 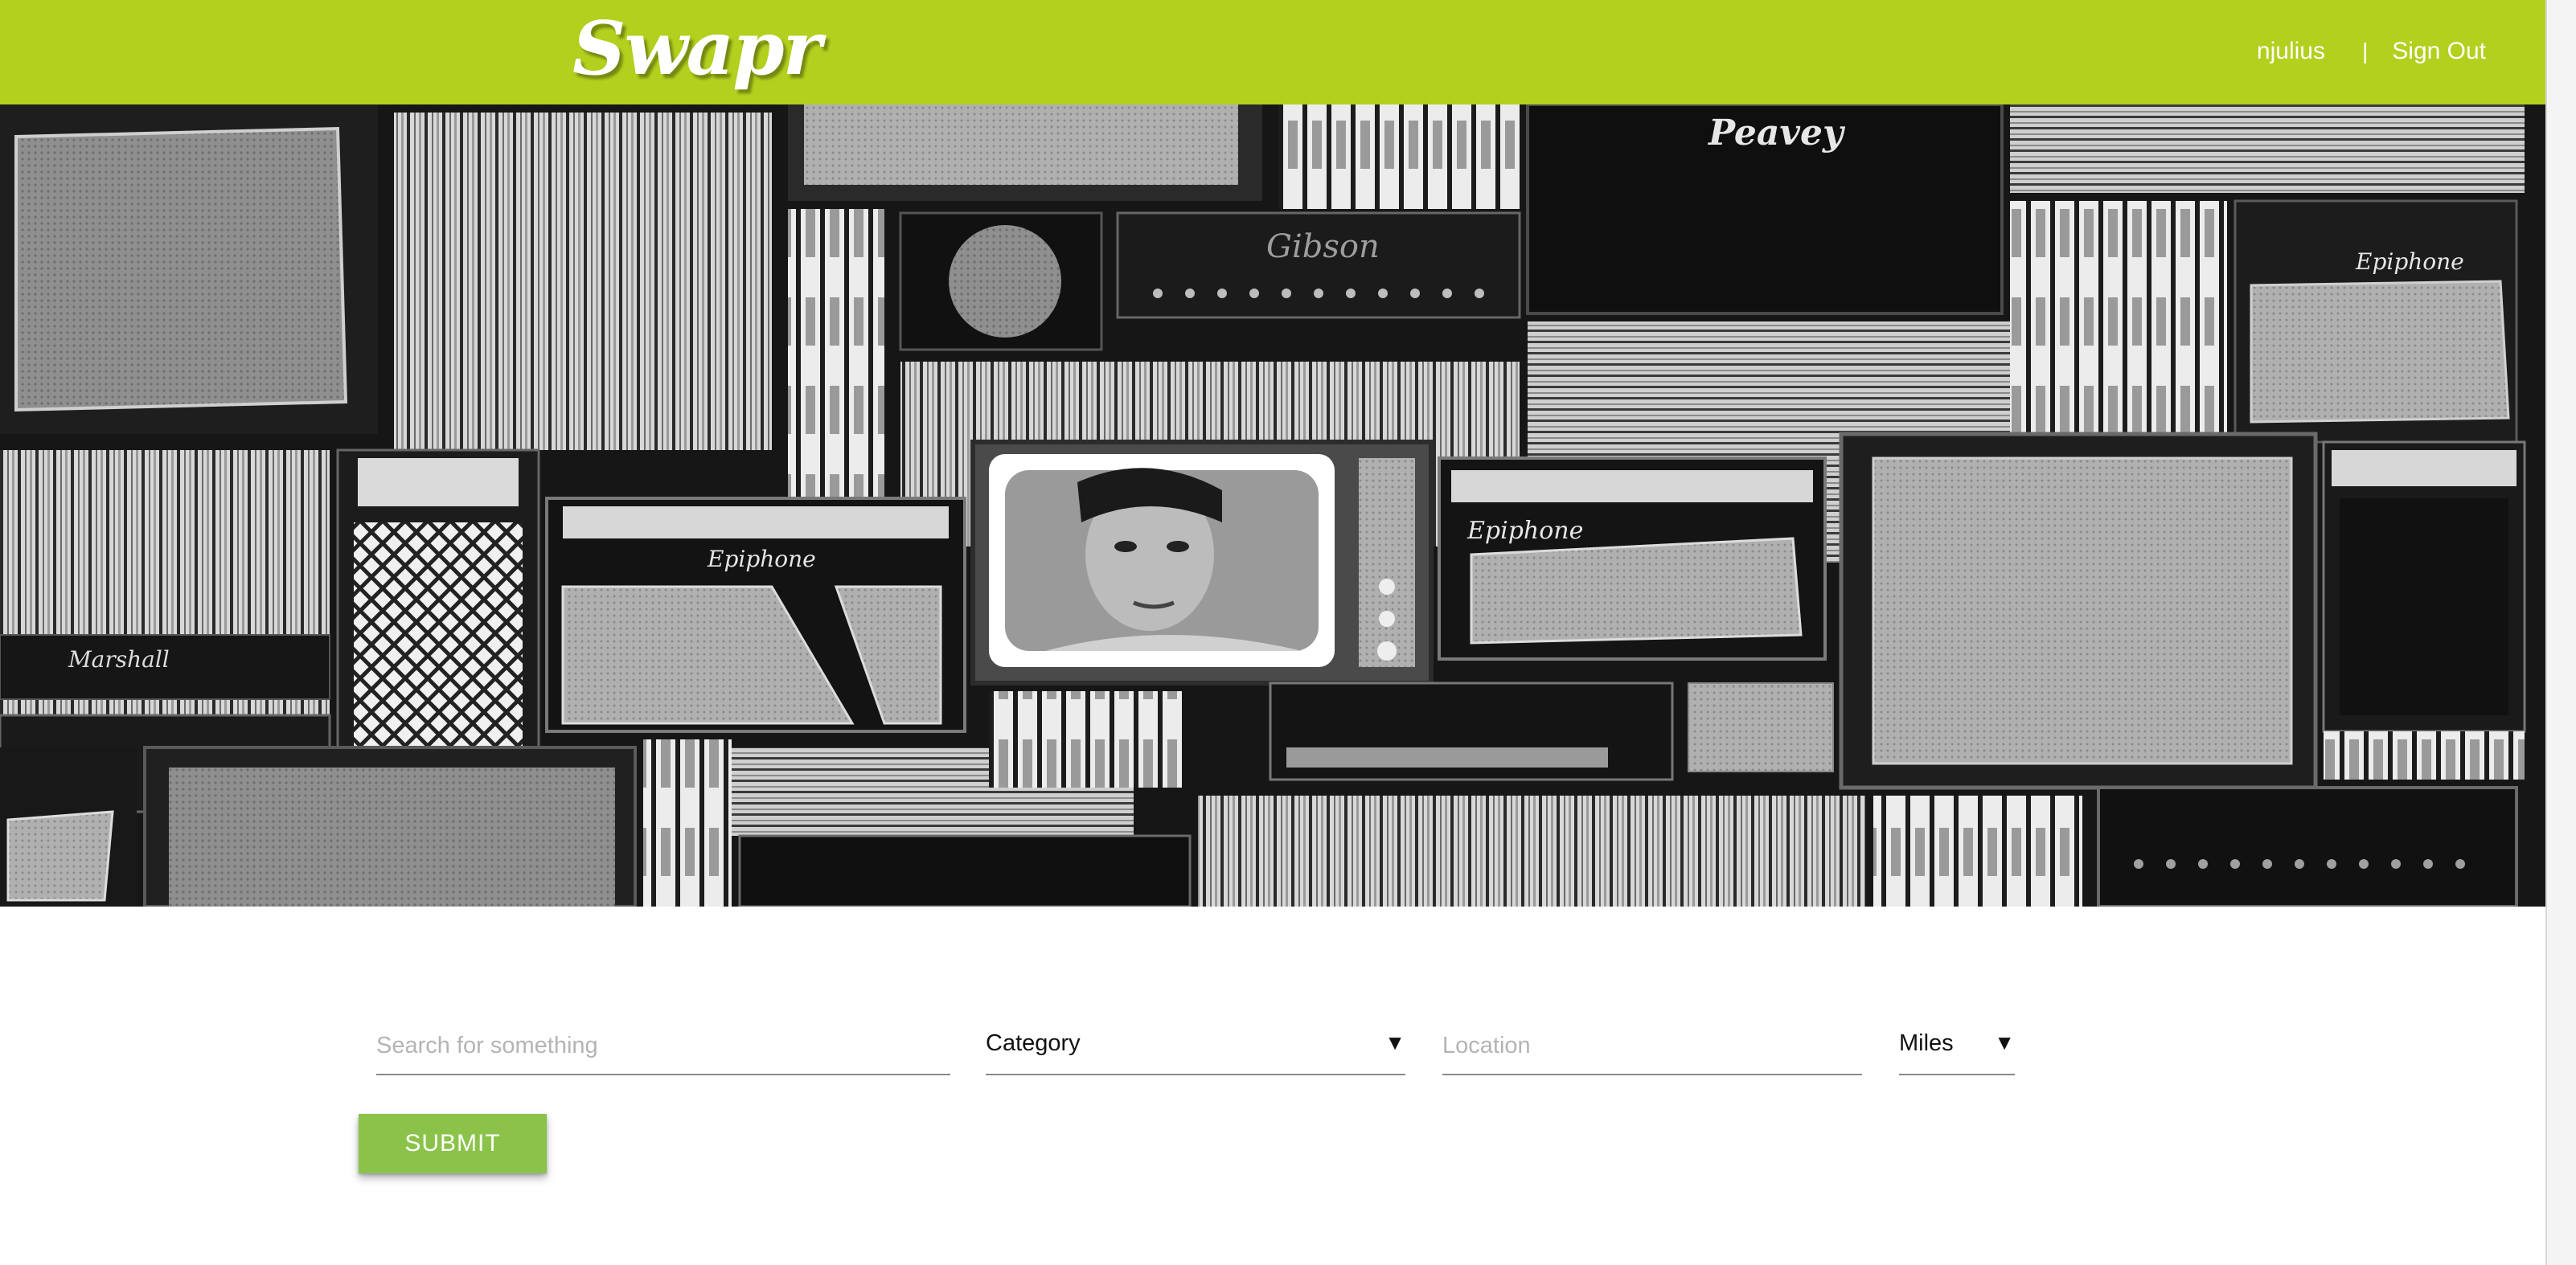 I want to click on logo: Swapr, so click(x=697, y=48).